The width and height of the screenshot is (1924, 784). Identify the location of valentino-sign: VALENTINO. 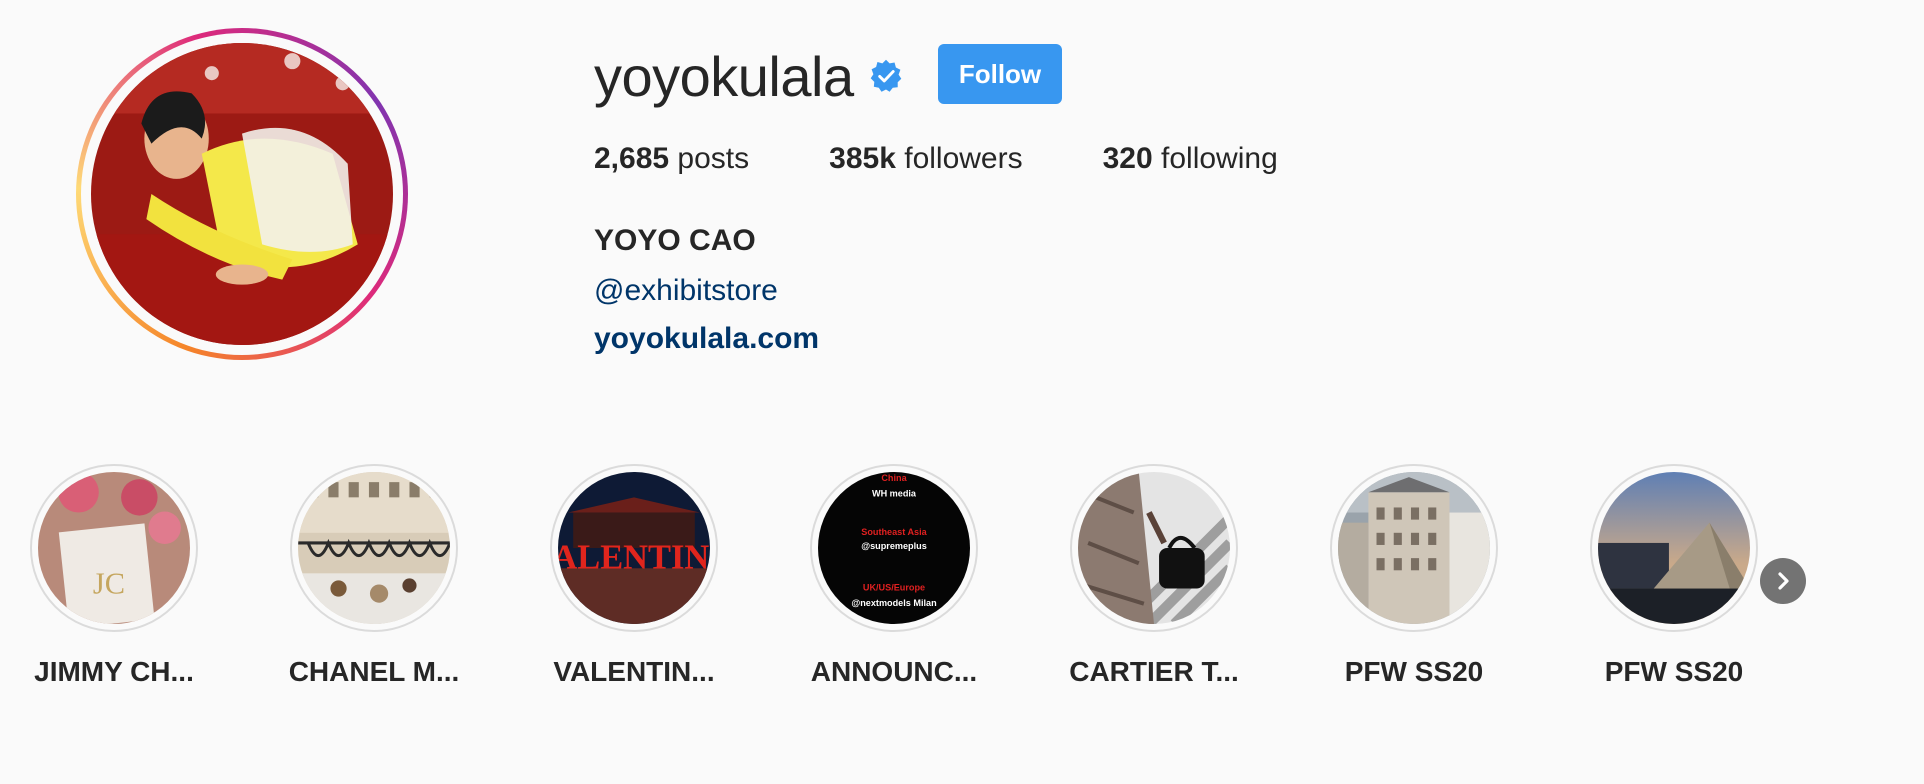
(634, 557).